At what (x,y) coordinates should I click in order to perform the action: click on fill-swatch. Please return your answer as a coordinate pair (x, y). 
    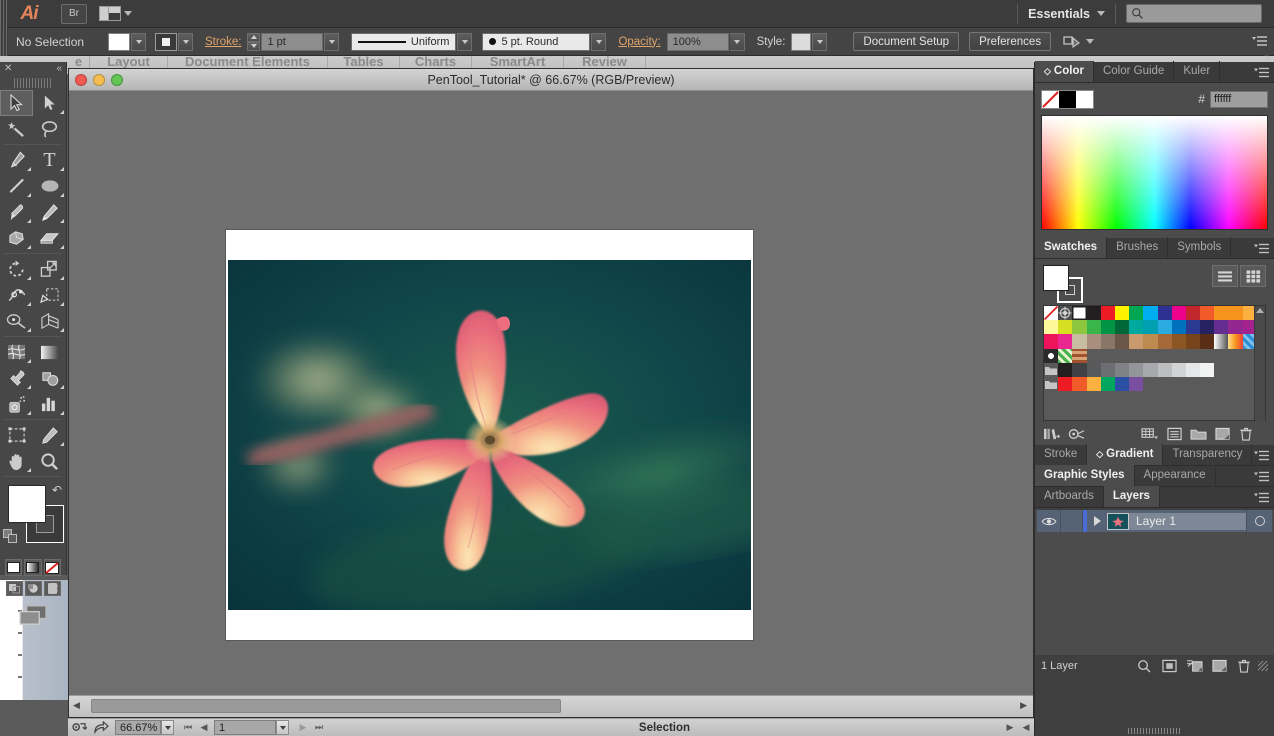
    Looking at the image, I should click on (119, 41).